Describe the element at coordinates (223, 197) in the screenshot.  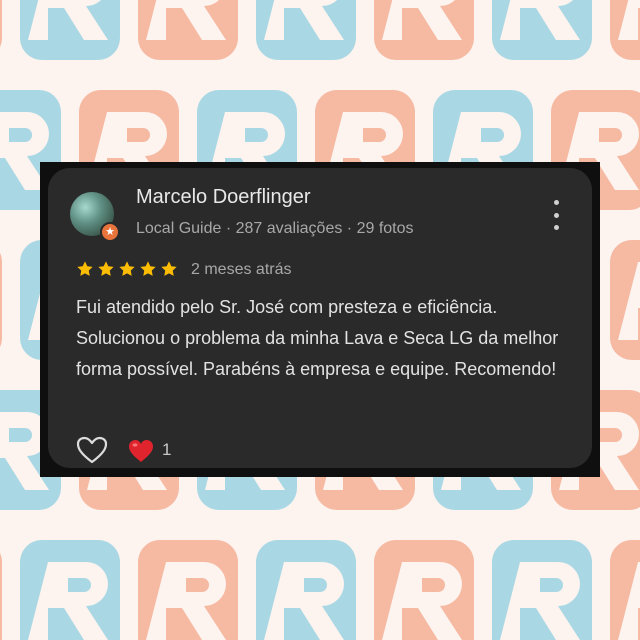
I see `reviewer-name: Marcelo Doerflinger` at that location.